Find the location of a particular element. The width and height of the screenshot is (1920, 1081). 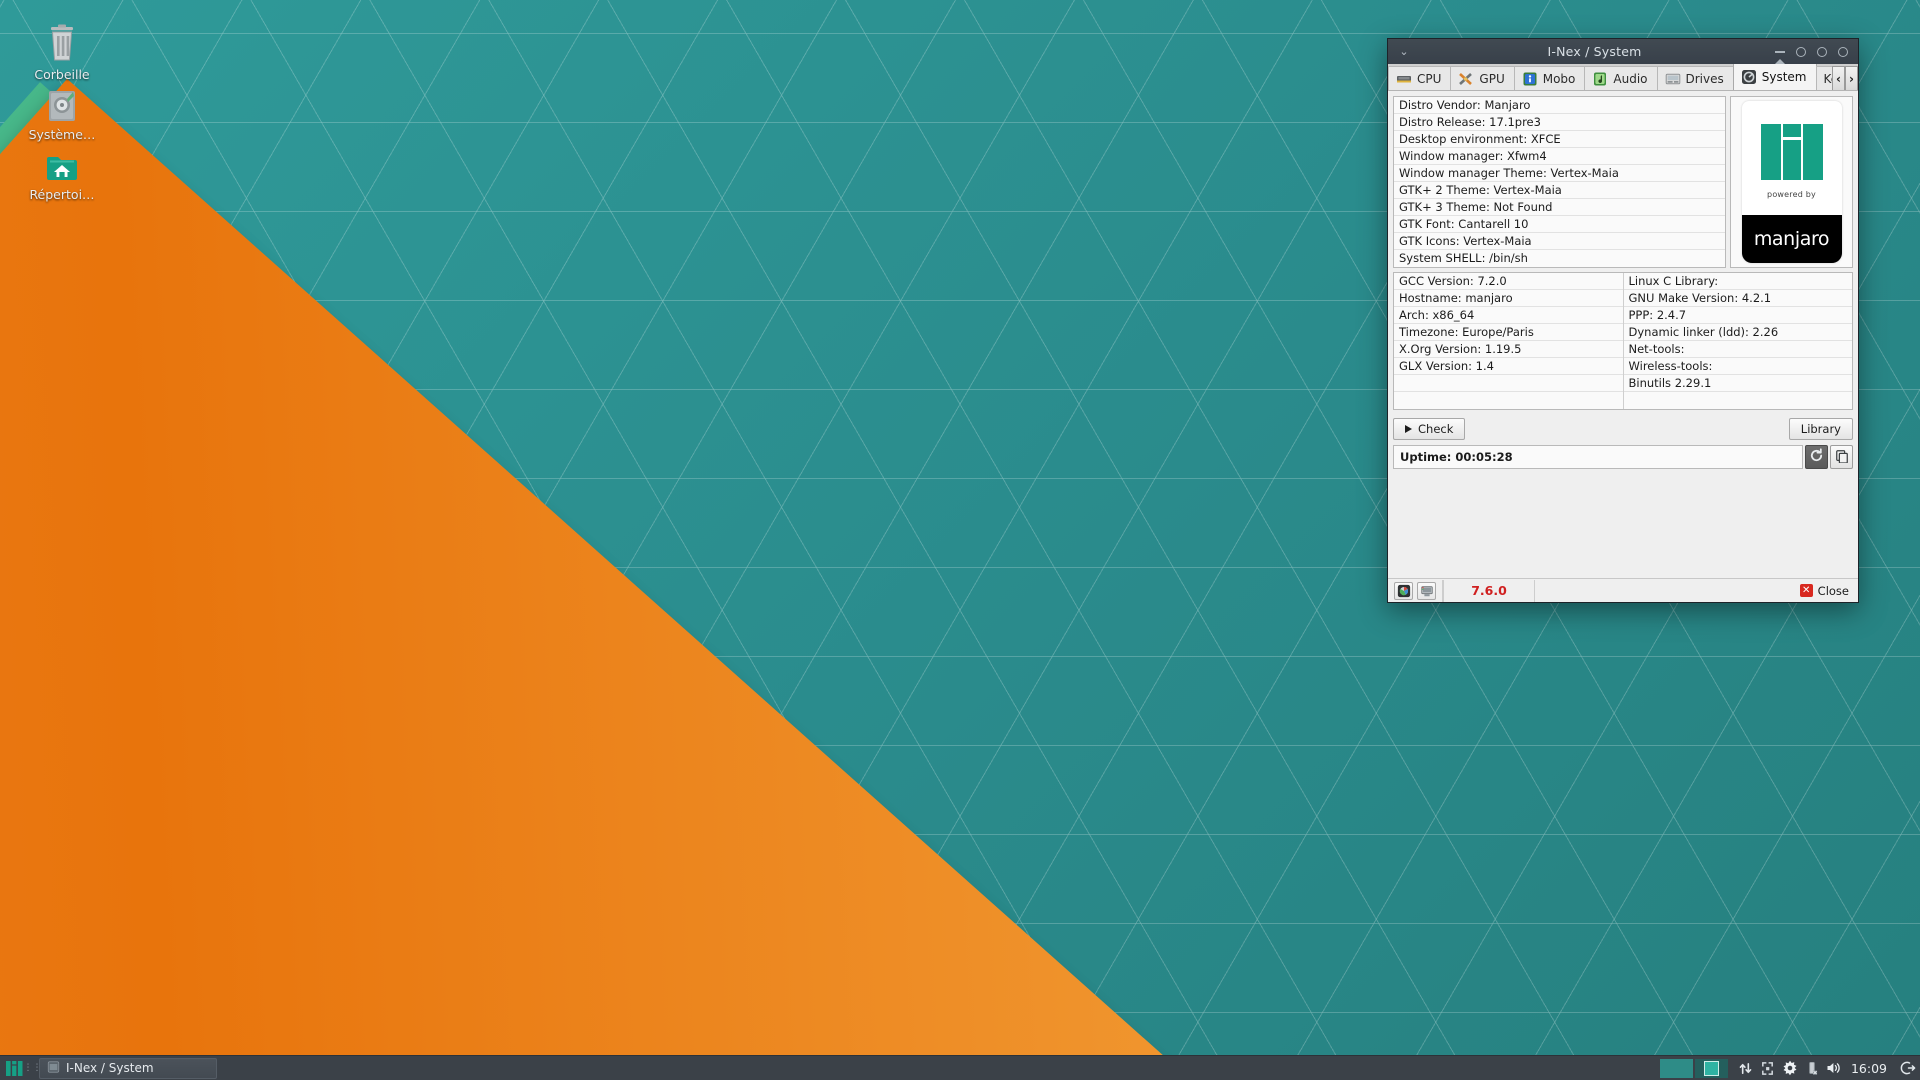

list-item: Window manager: Xfwm4 is located at coordinates (1559, 156).